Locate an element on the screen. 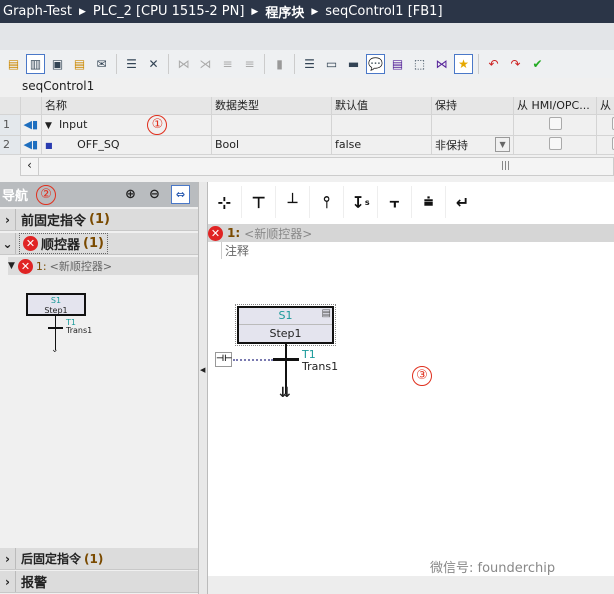 This screenshot has width=614, height=594. delete-row-icon: ✕ is located at coordinates (153, 64).